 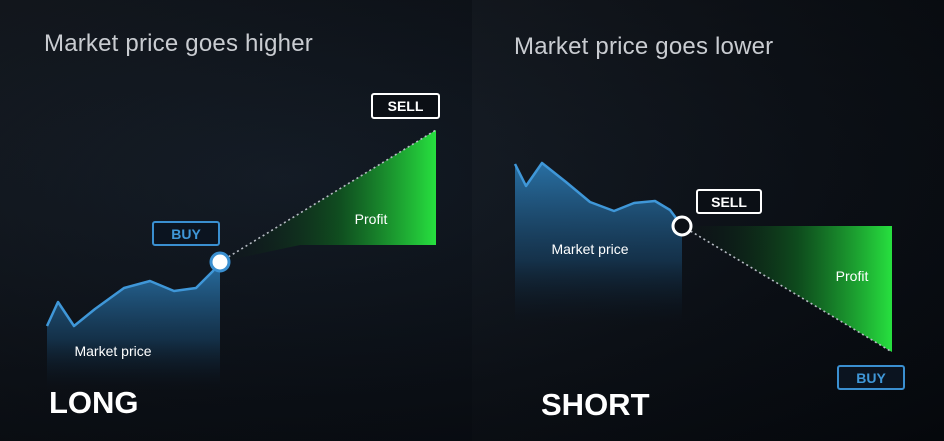 What do you see at coordinates (852, 276) in the screenshot?
I see `short-profit-label: Profit` at bounding box center [852, 276].